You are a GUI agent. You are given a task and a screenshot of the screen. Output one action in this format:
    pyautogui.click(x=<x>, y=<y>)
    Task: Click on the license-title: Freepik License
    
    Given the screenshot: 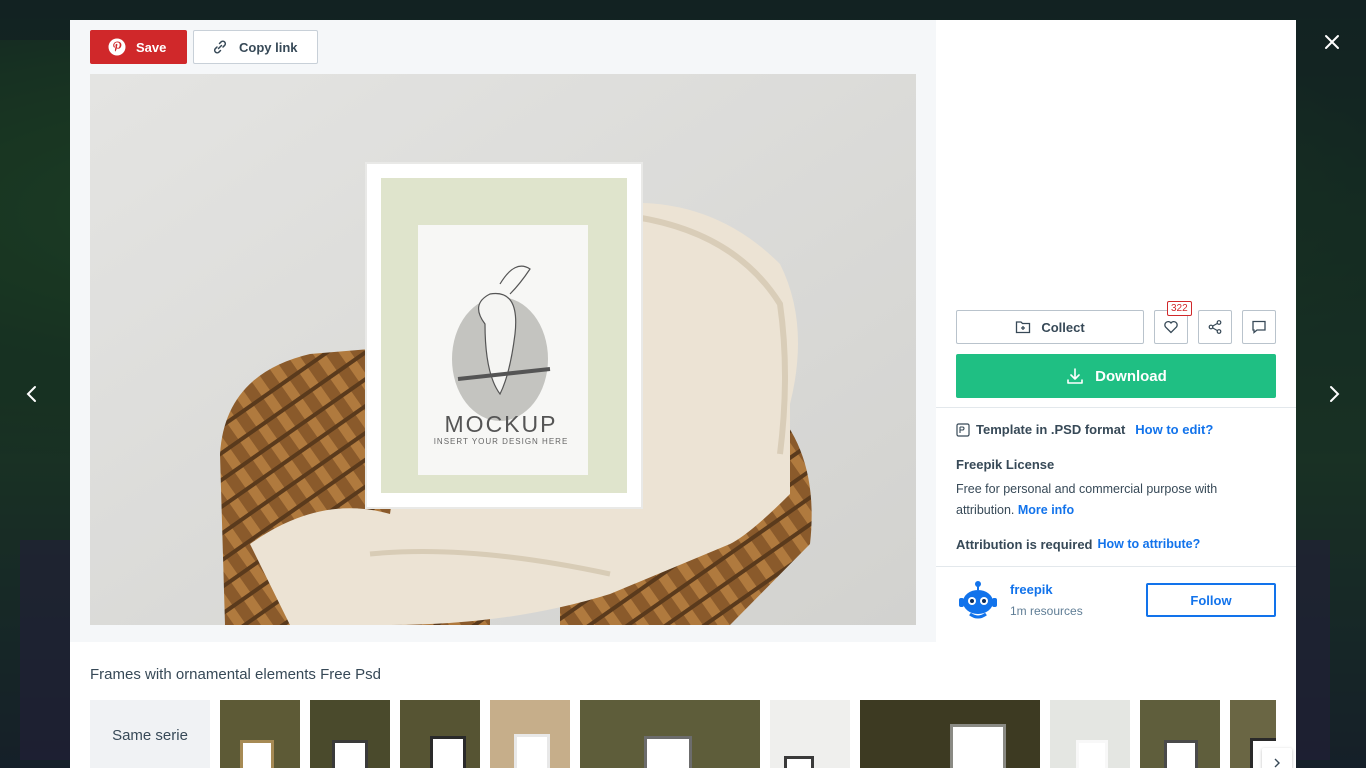 What is the action you would take?
    pyautogui.click(x=1005, y=464)
    